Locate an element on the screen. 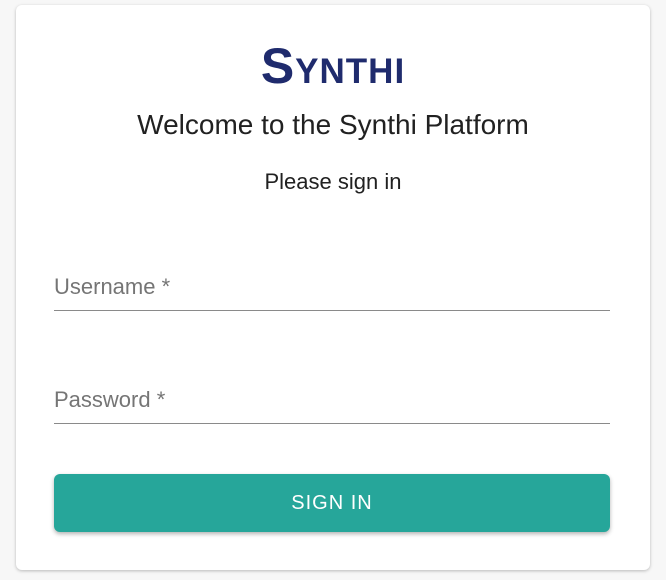 This screenshot has width=666, height=580. page-title: Welcome to the Synthi Platform is located at coordinates (333, 124).